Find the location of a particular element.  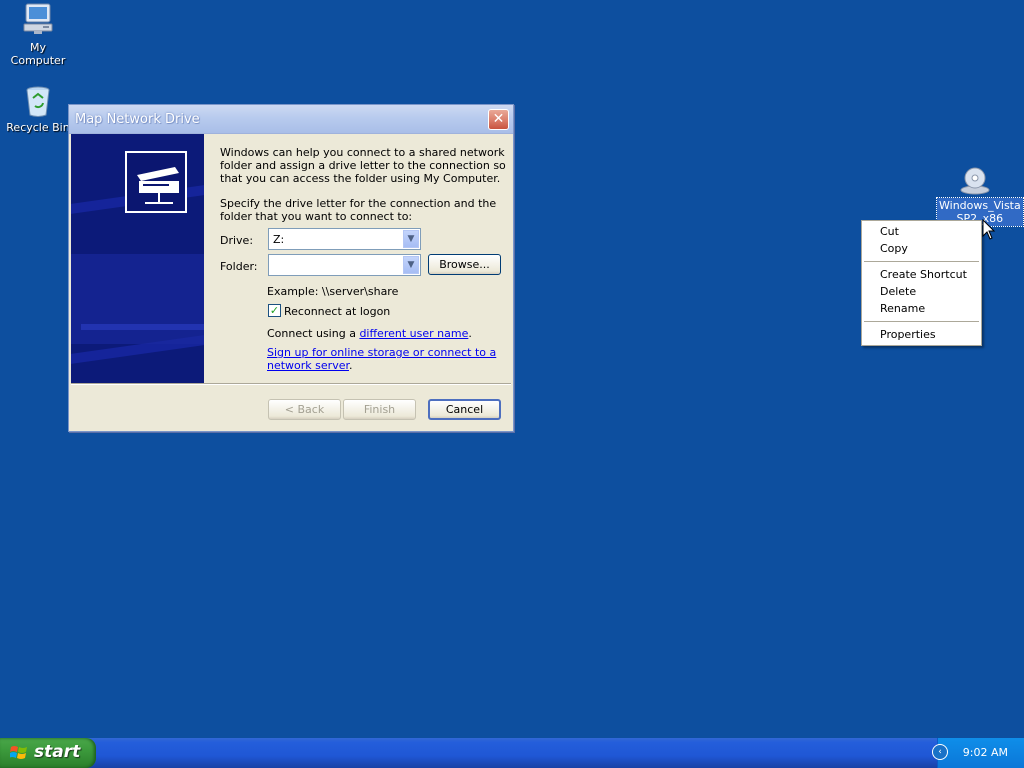

signup-link-line2: network server is located at coordinates (308, 365).